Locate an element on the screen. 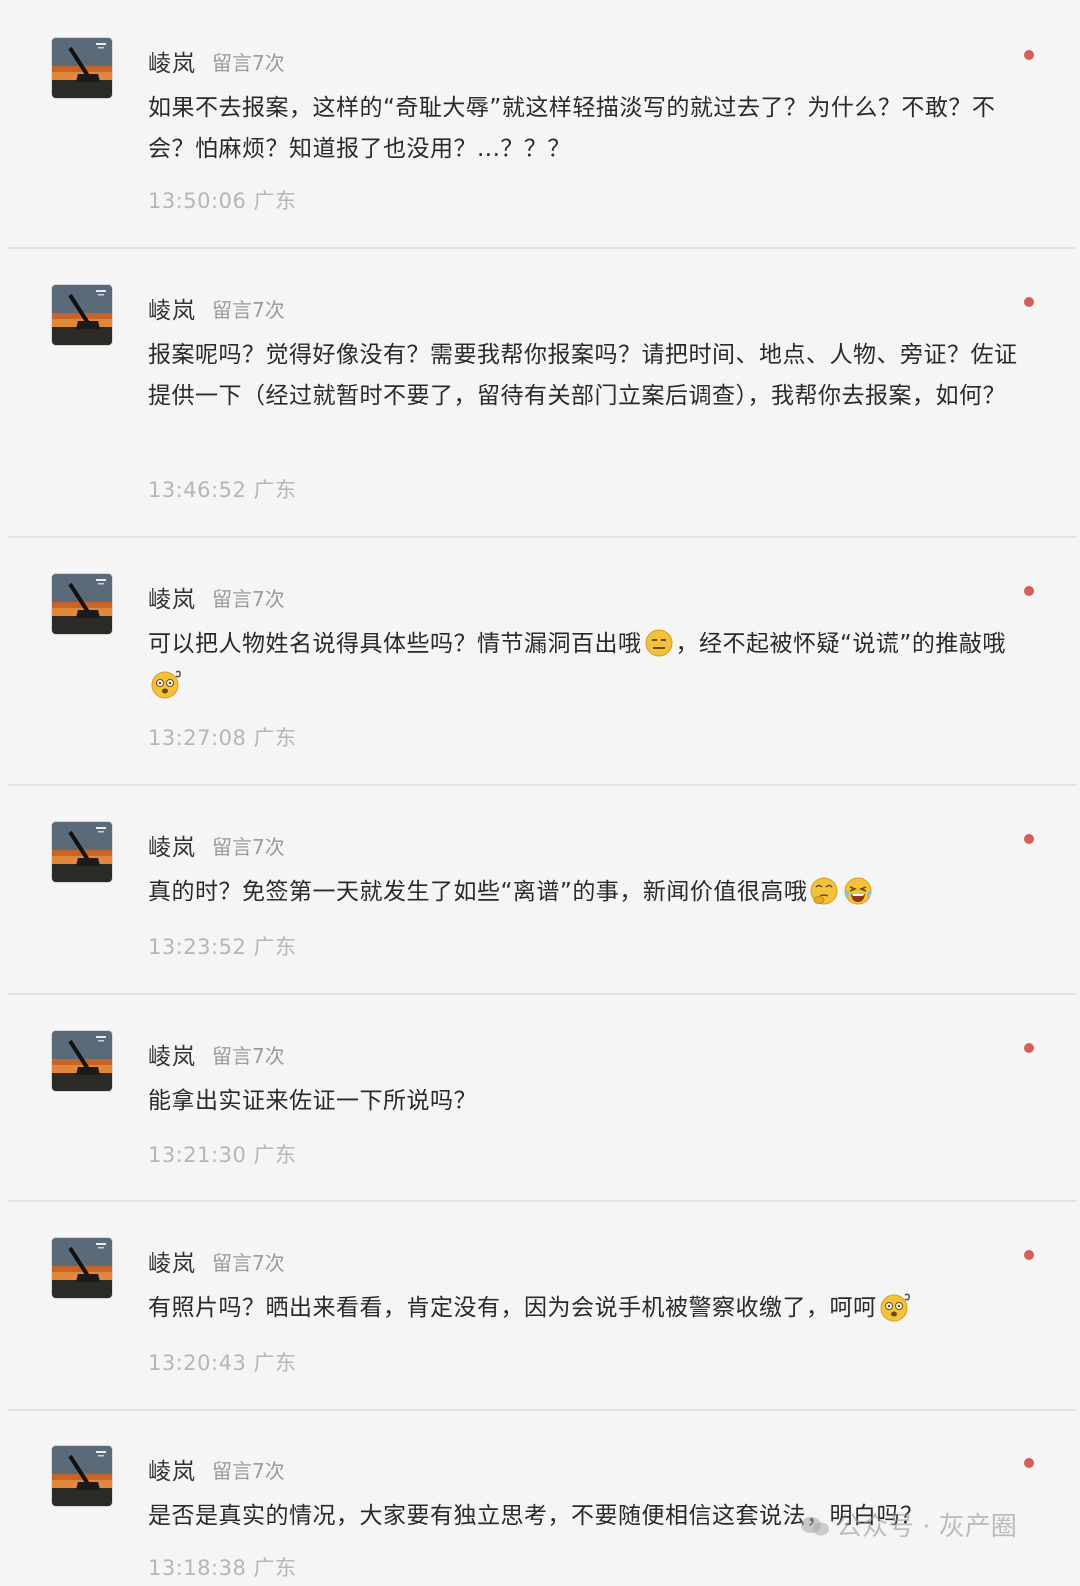 This screenshot has width=1080, height=1586. comment-text: 有照片吗？晒出来看看，肯定没有，因为会说手机被警察收缴了，呵呵 is located at coordinates (588, 1308).